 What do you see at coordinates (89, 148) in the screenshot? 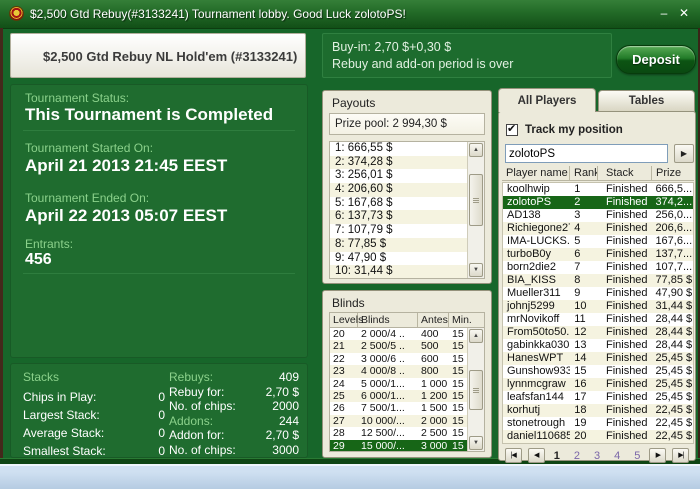
I see `started-label: Tournament Started On:` at bounding box center [89, 148].